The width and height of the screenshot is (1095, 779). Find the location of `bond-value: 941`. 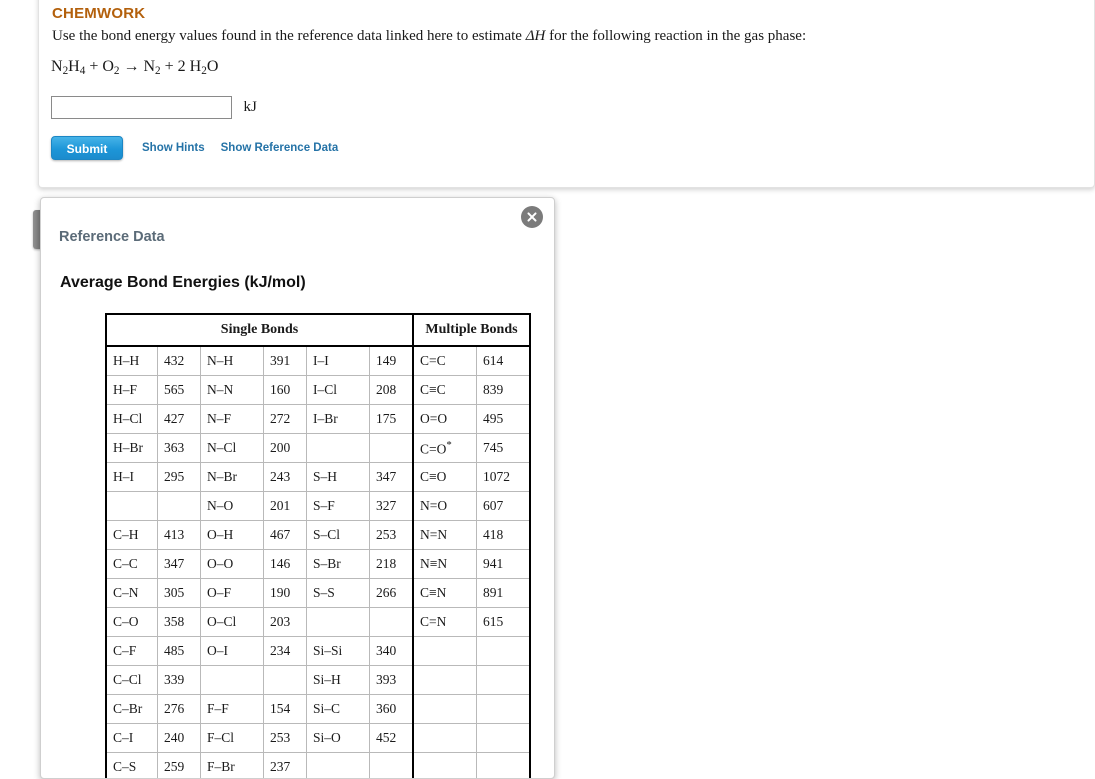

bond-value: 941 is located at coordinates (503, 564).